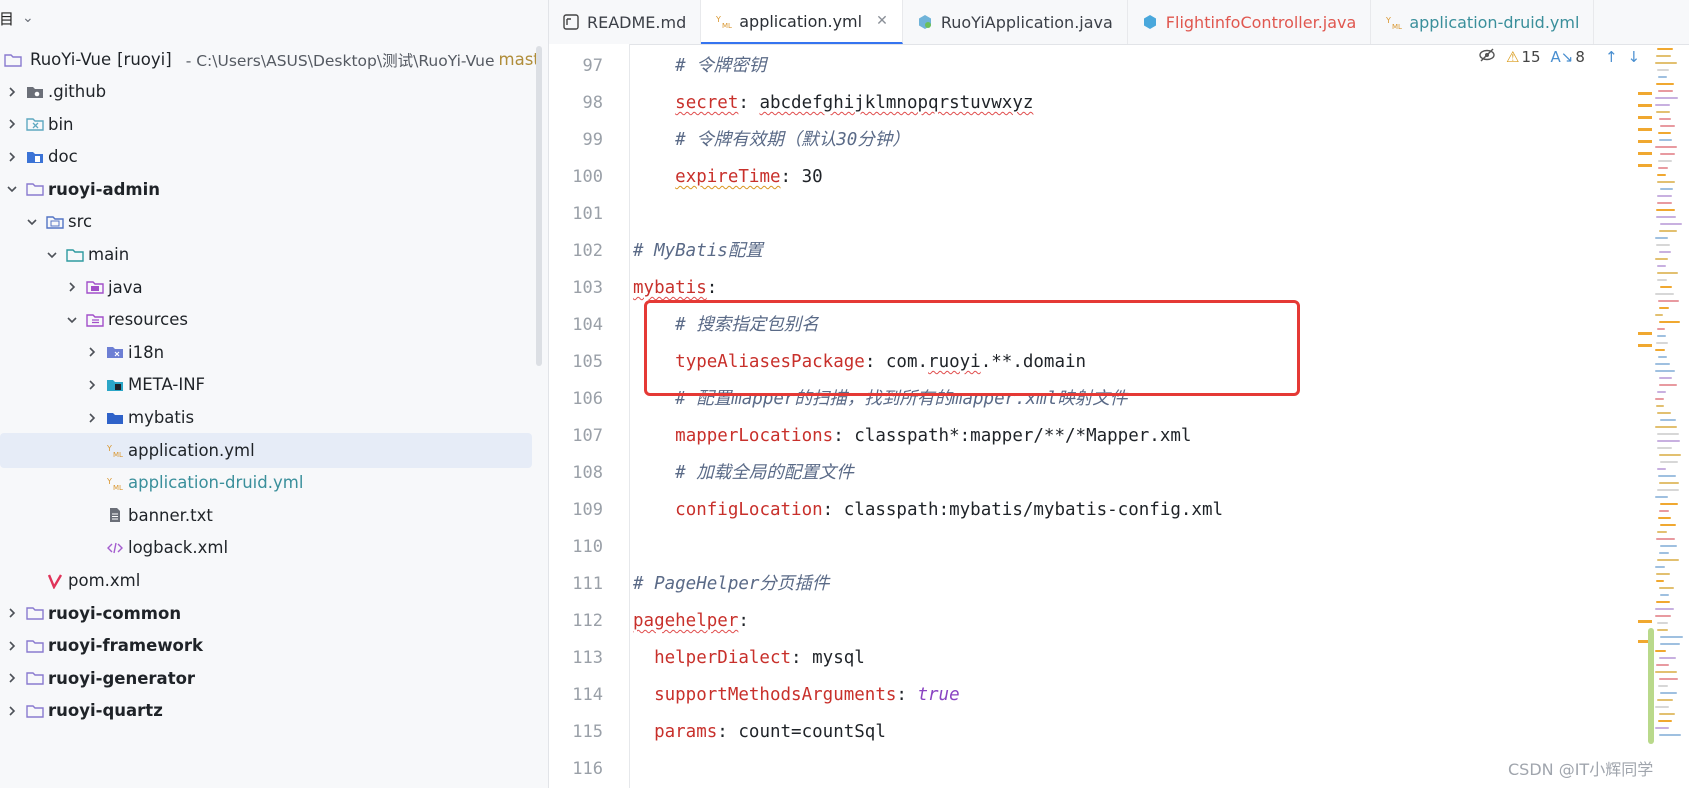 The width and height of the screenshot is (1689, 788). Describe the element at coordinates (771, 140) in the screenshot. I see `code-line: # 令牌有效期（默认30分钟）` at that location.